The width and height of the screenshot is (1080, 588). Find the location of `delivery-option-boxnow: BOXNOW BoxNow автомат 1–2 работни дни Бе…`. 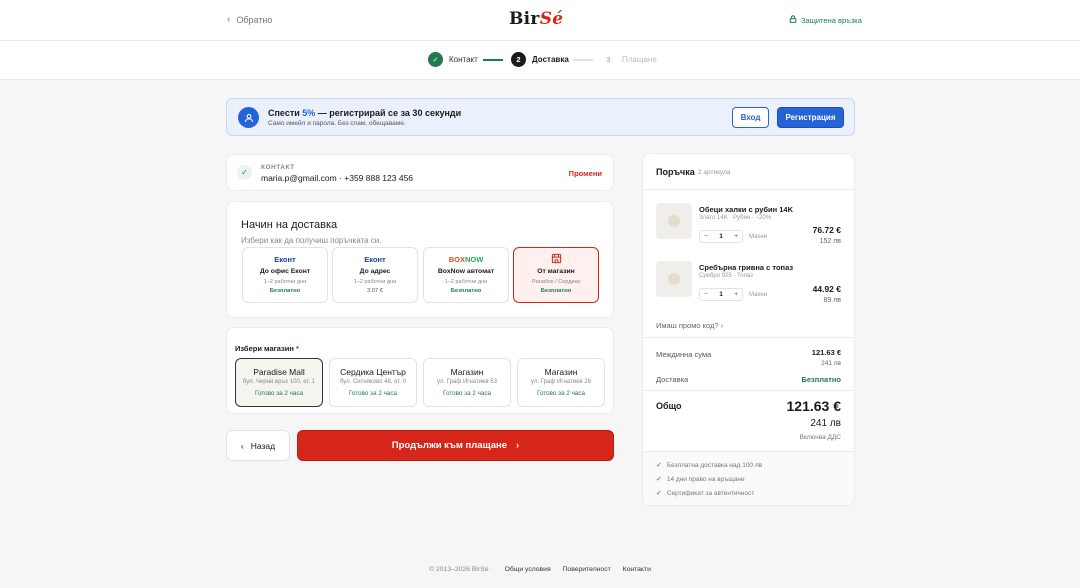

delivery-option-boxnow: BOXNOW BoxNow автомат 1–2 работни дни Бе… is located at coordinates (466, 275).